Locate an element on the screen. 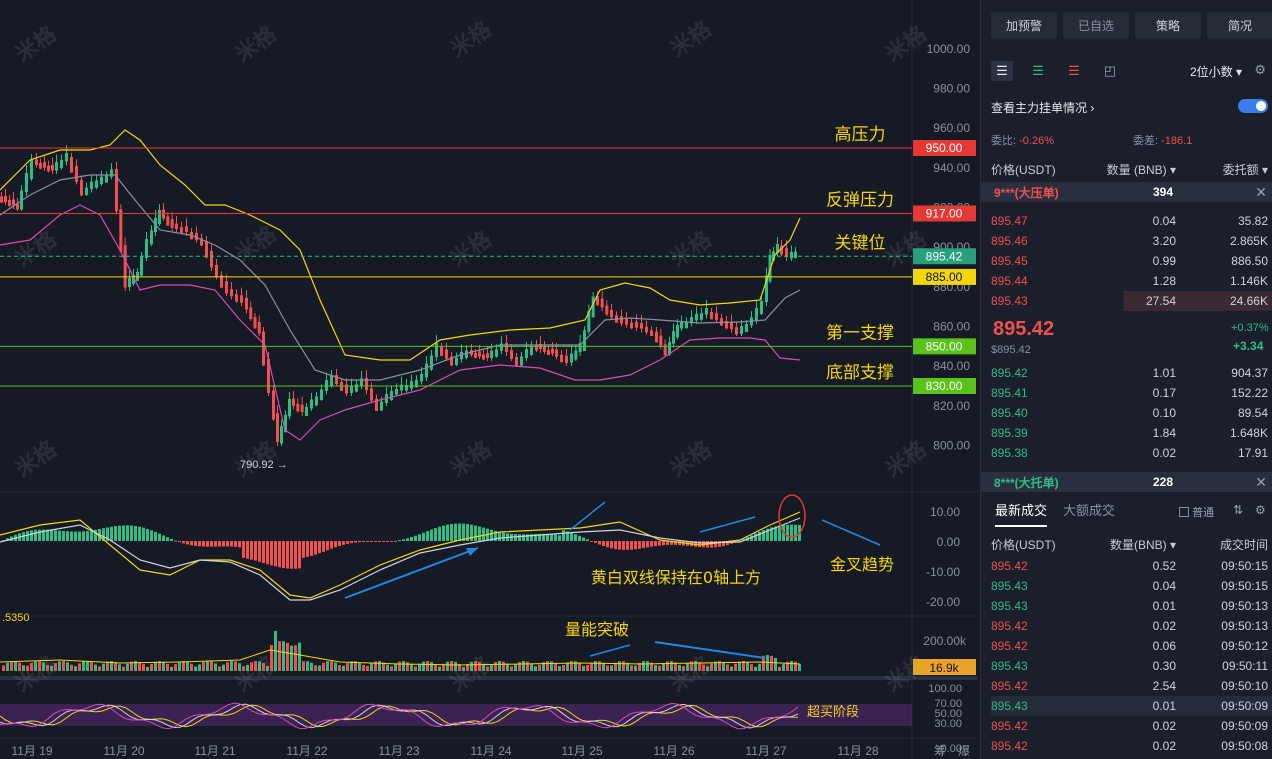  ask-row: 895.44 1.28 1.146K is located at coordinates (1131, 281).